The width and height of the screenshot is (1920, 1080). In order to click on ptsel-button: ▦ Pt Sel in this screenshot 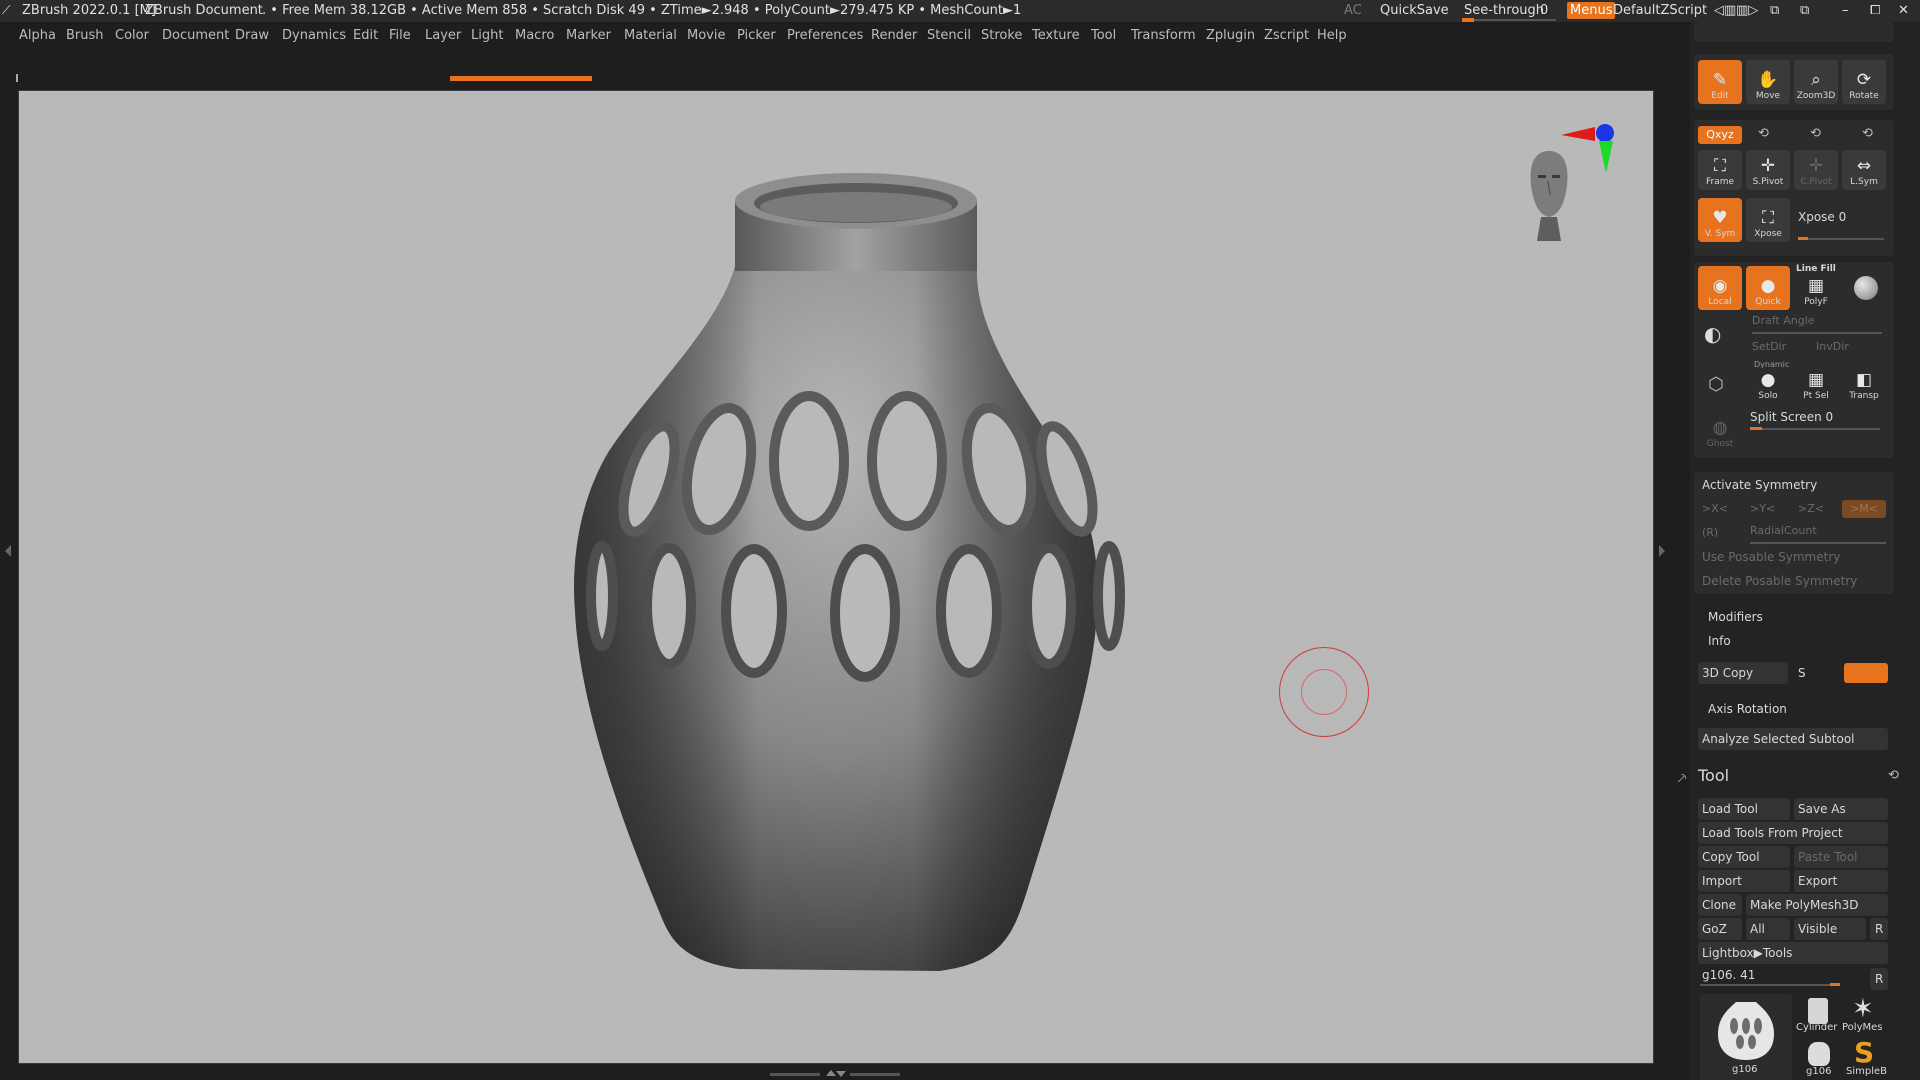, I will do `click(1816, 386)`.